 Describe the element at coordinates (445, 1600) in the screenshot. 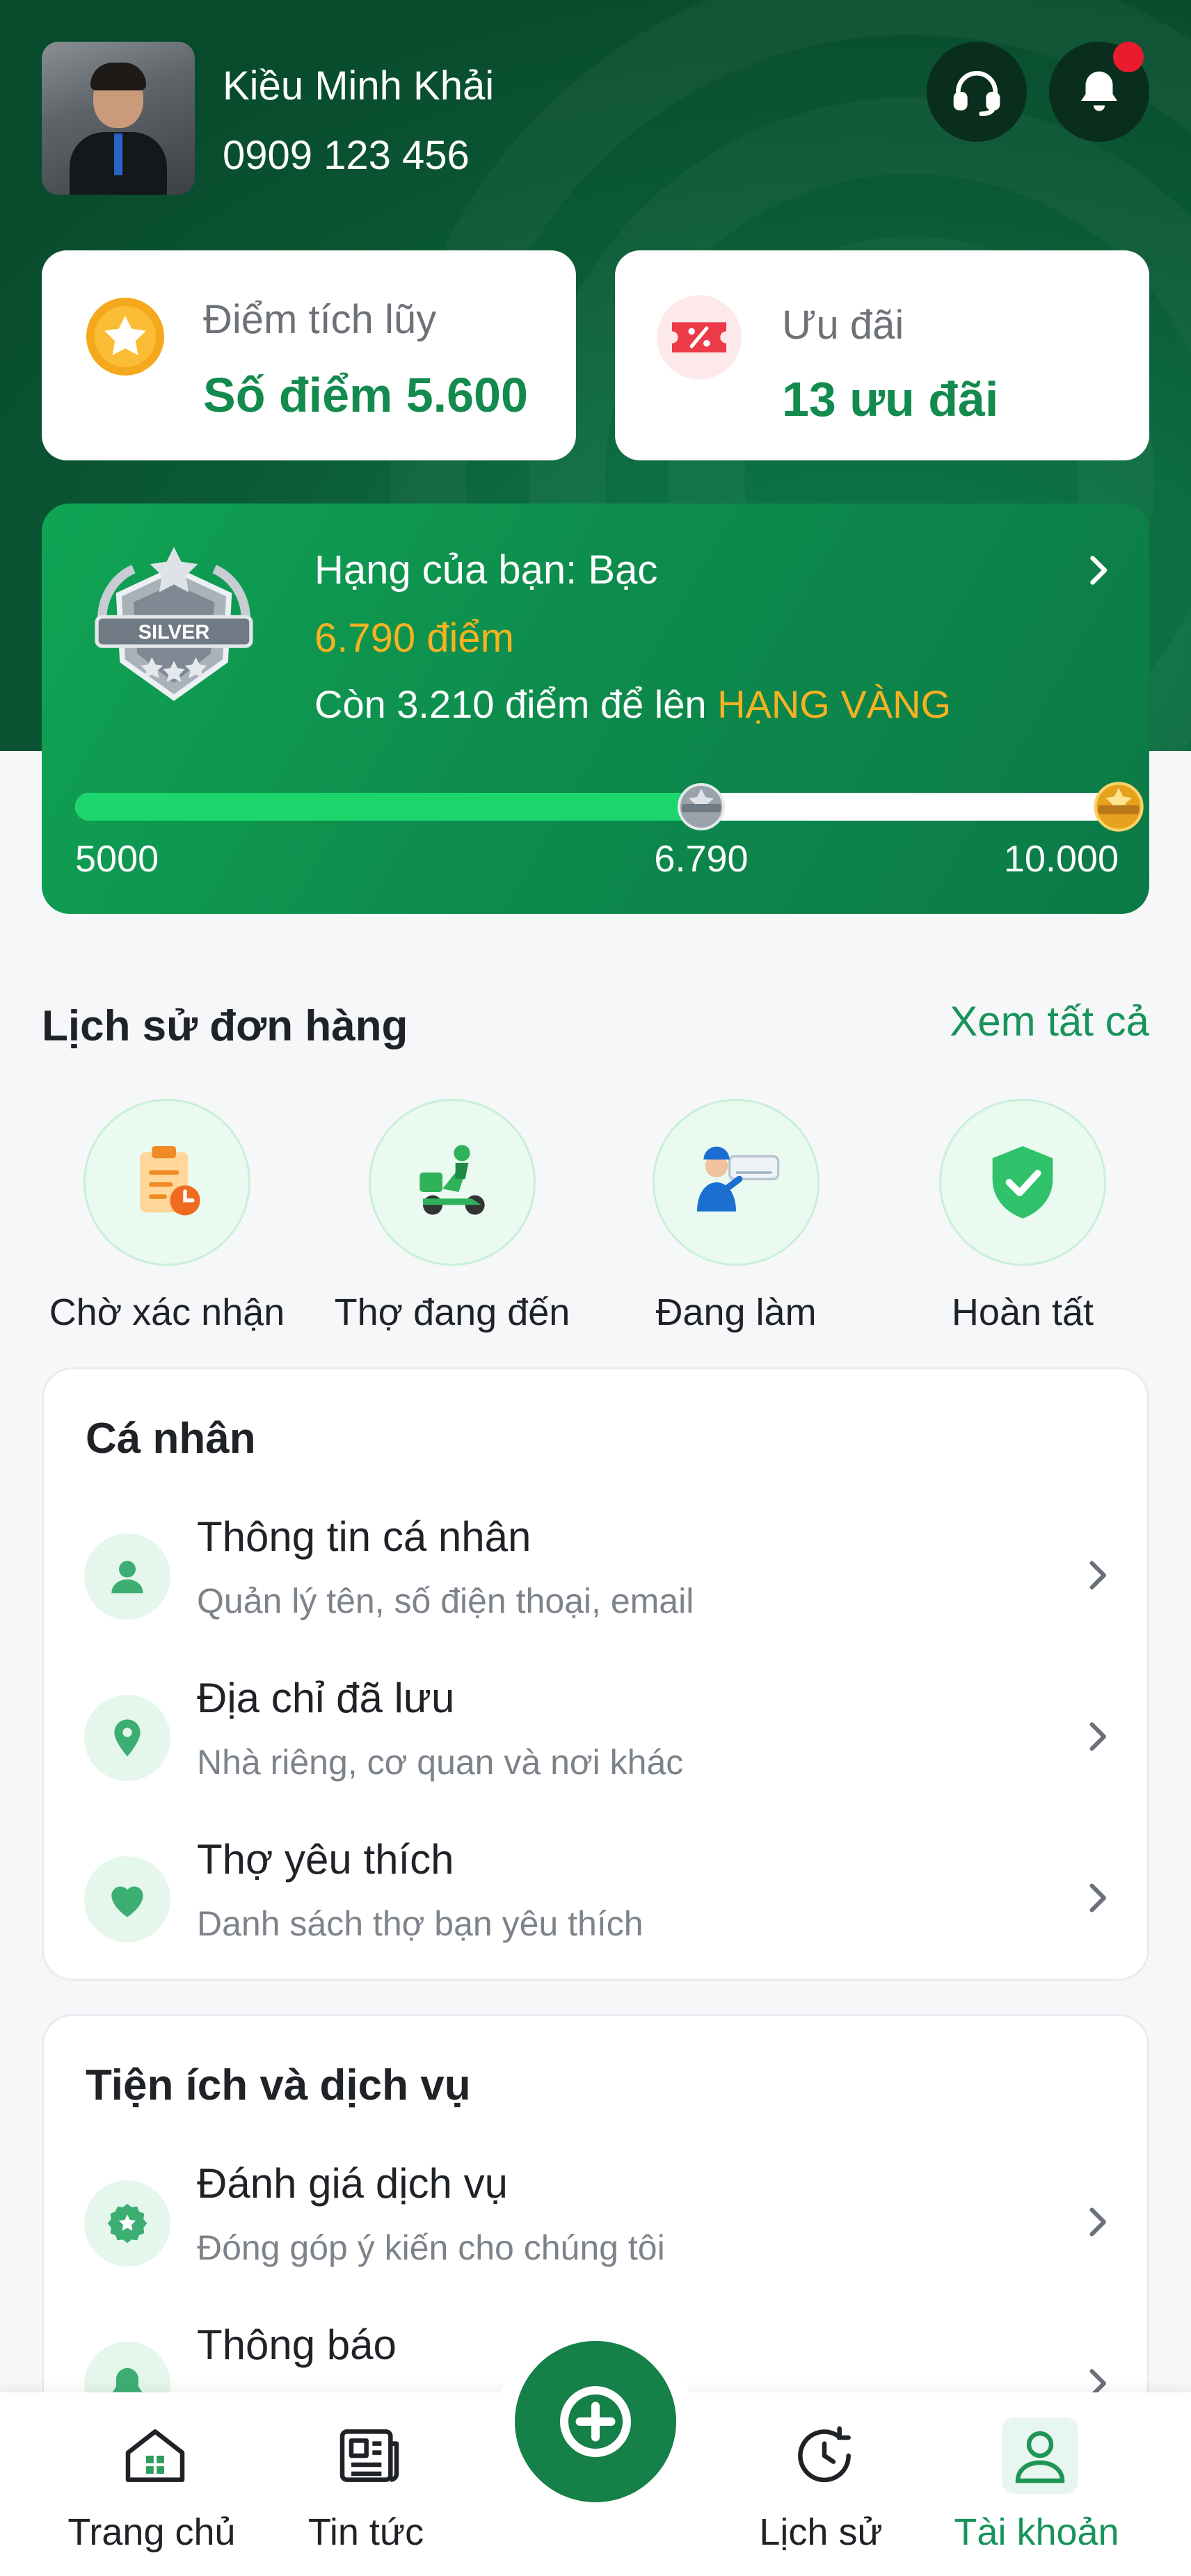

I see `menu-item-subtitle: Quản lý tên, số điện thoại, email` at that location.